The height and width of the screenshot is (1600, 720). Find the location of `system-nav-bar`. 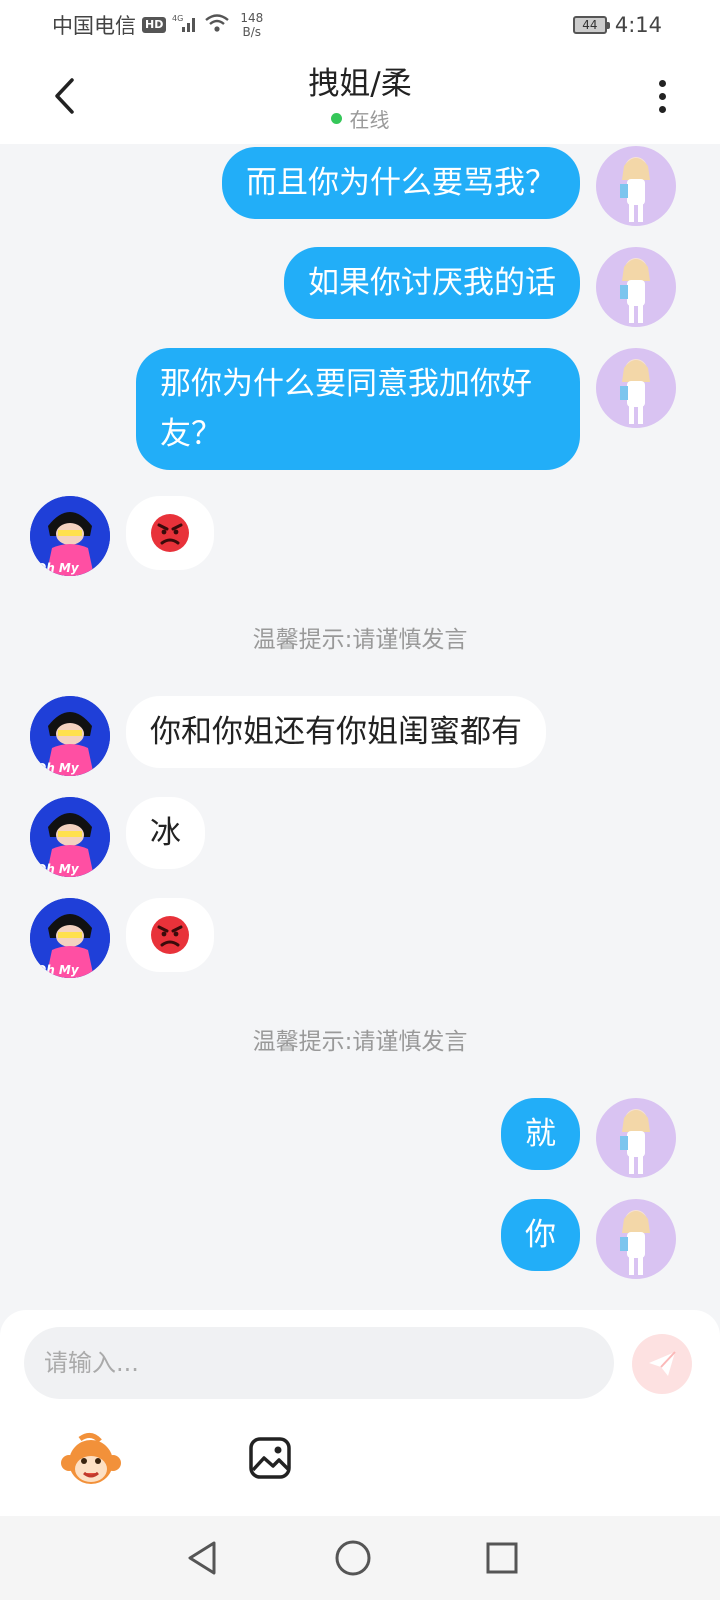

system-nav-bar is located at coordinates (360, 1558).